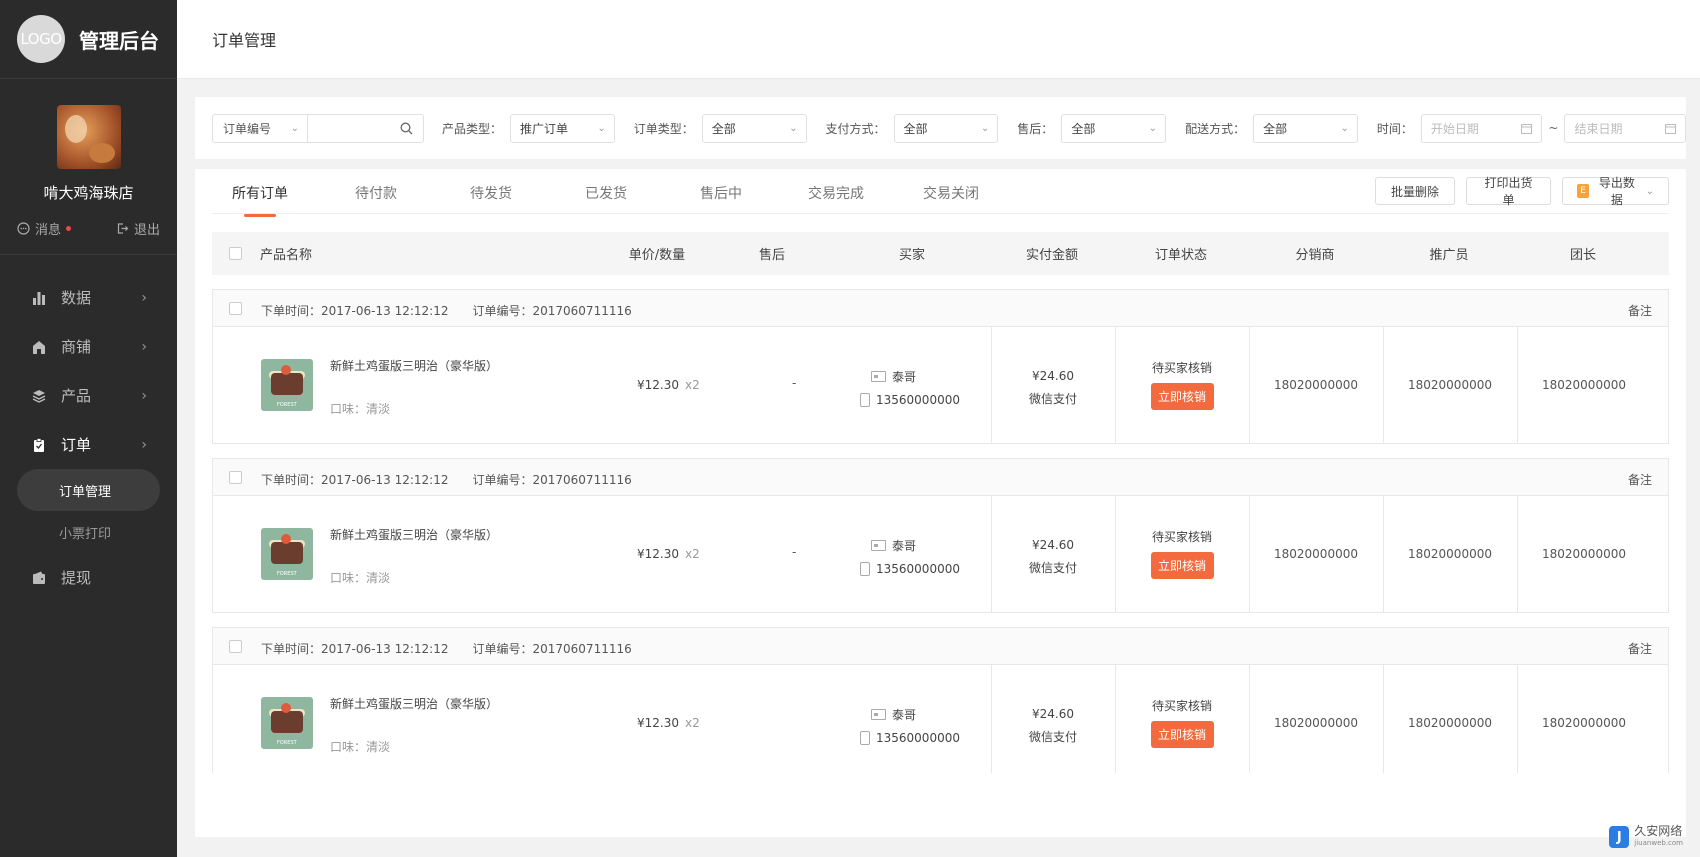  I want to click on col-status: 订单状态, so click(1180, 255).